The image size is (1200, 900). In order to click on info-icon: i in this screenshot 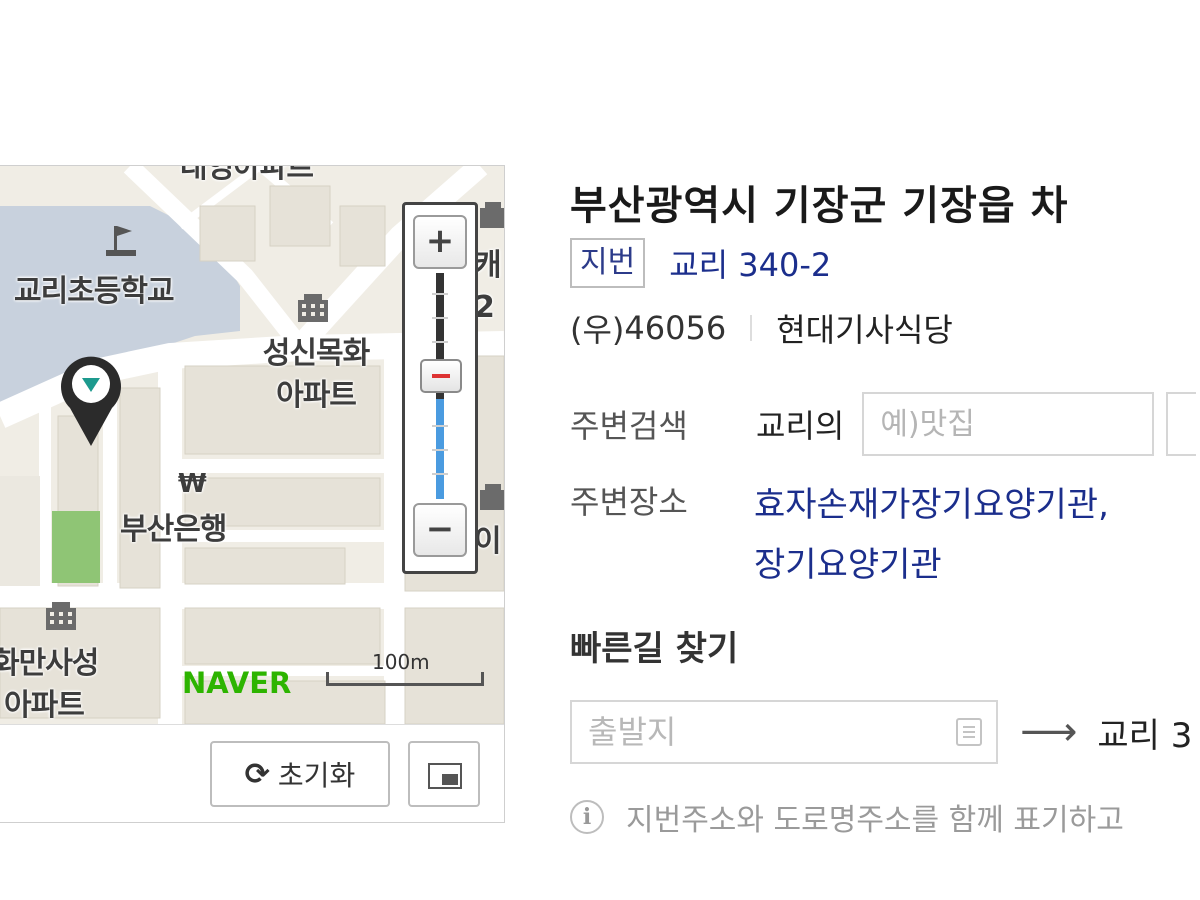, I will do `click(587, 817)`.